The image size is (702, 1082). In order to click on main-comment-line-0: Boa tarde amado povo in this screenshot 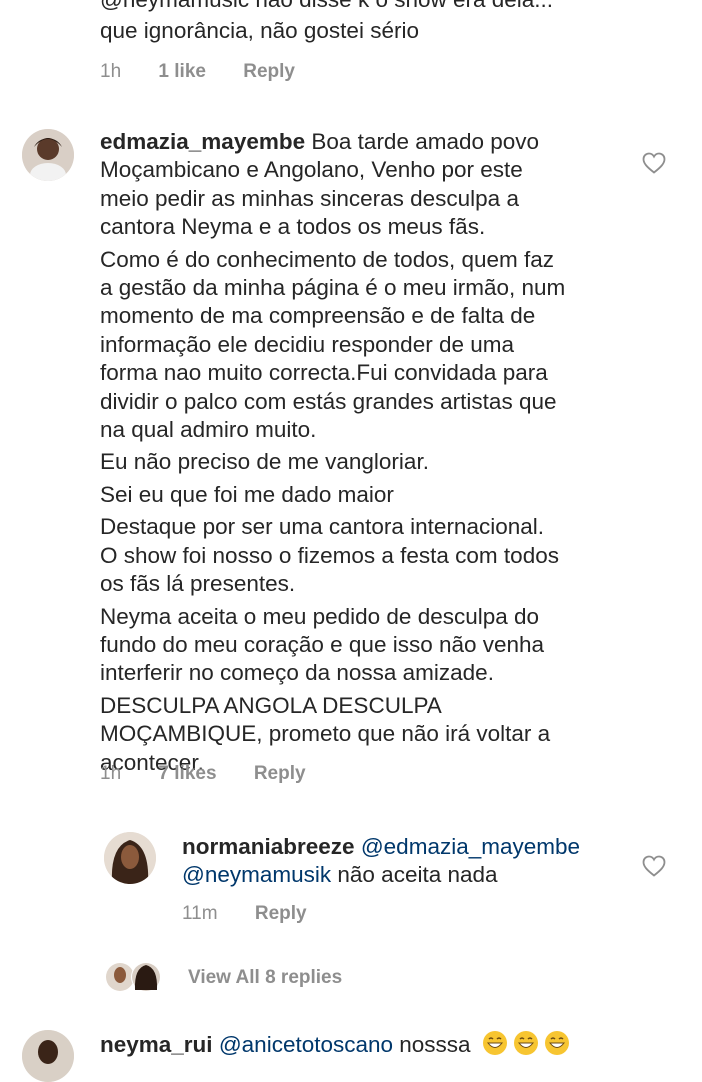, I will do `click(425, 141)`.